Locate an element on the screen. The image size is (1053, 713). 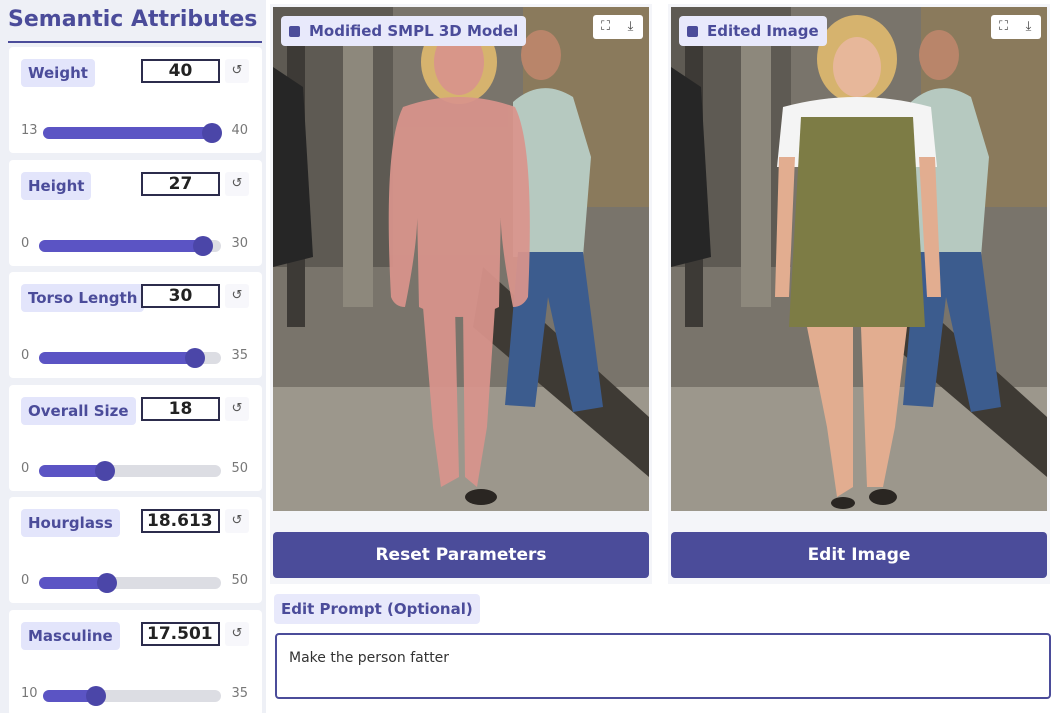
param-value-input: 18 is located at coordinates (180, 409).